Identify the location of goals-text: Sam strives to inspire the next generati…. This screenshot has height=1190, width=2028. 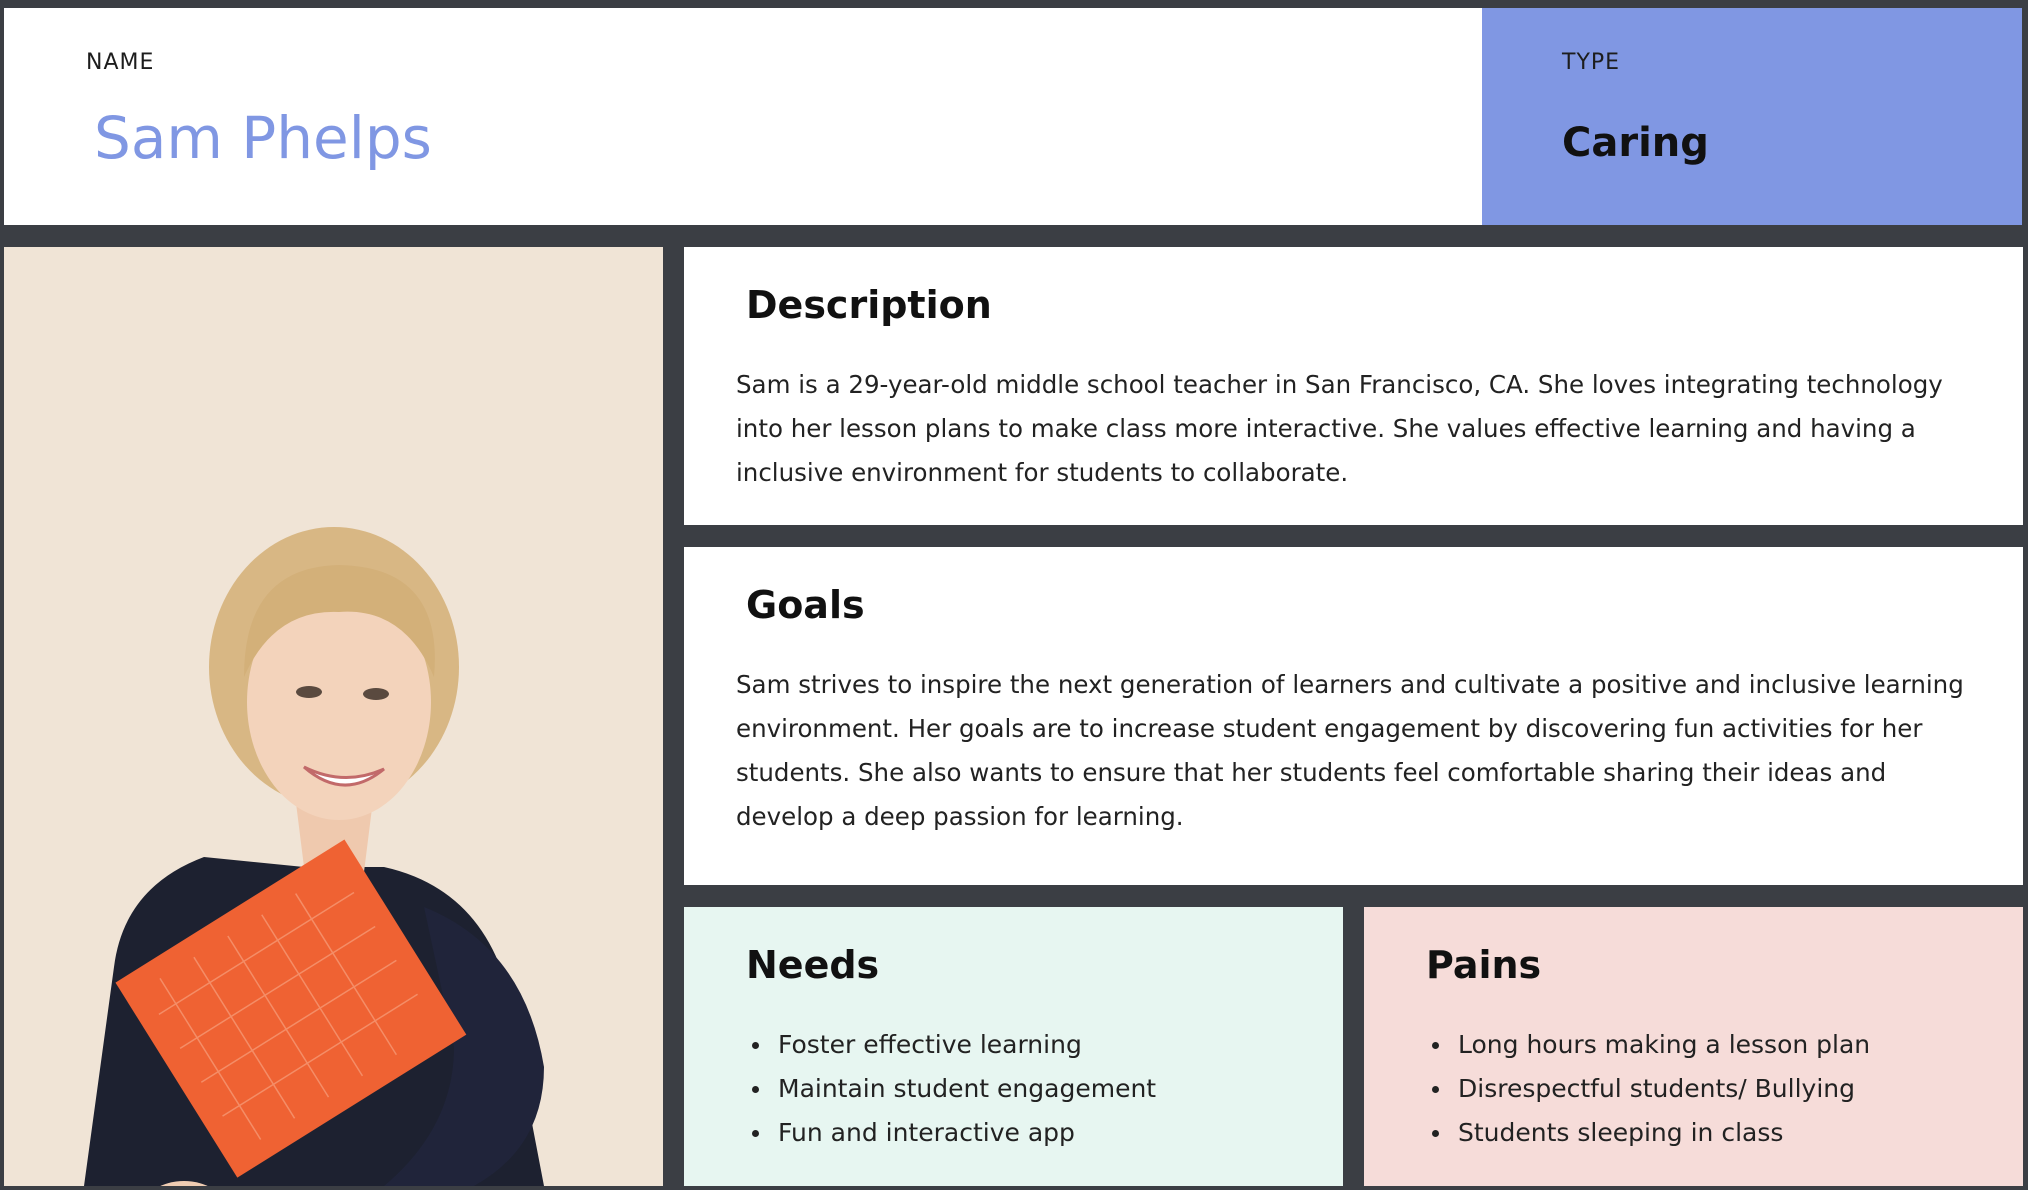
(1350, 750).